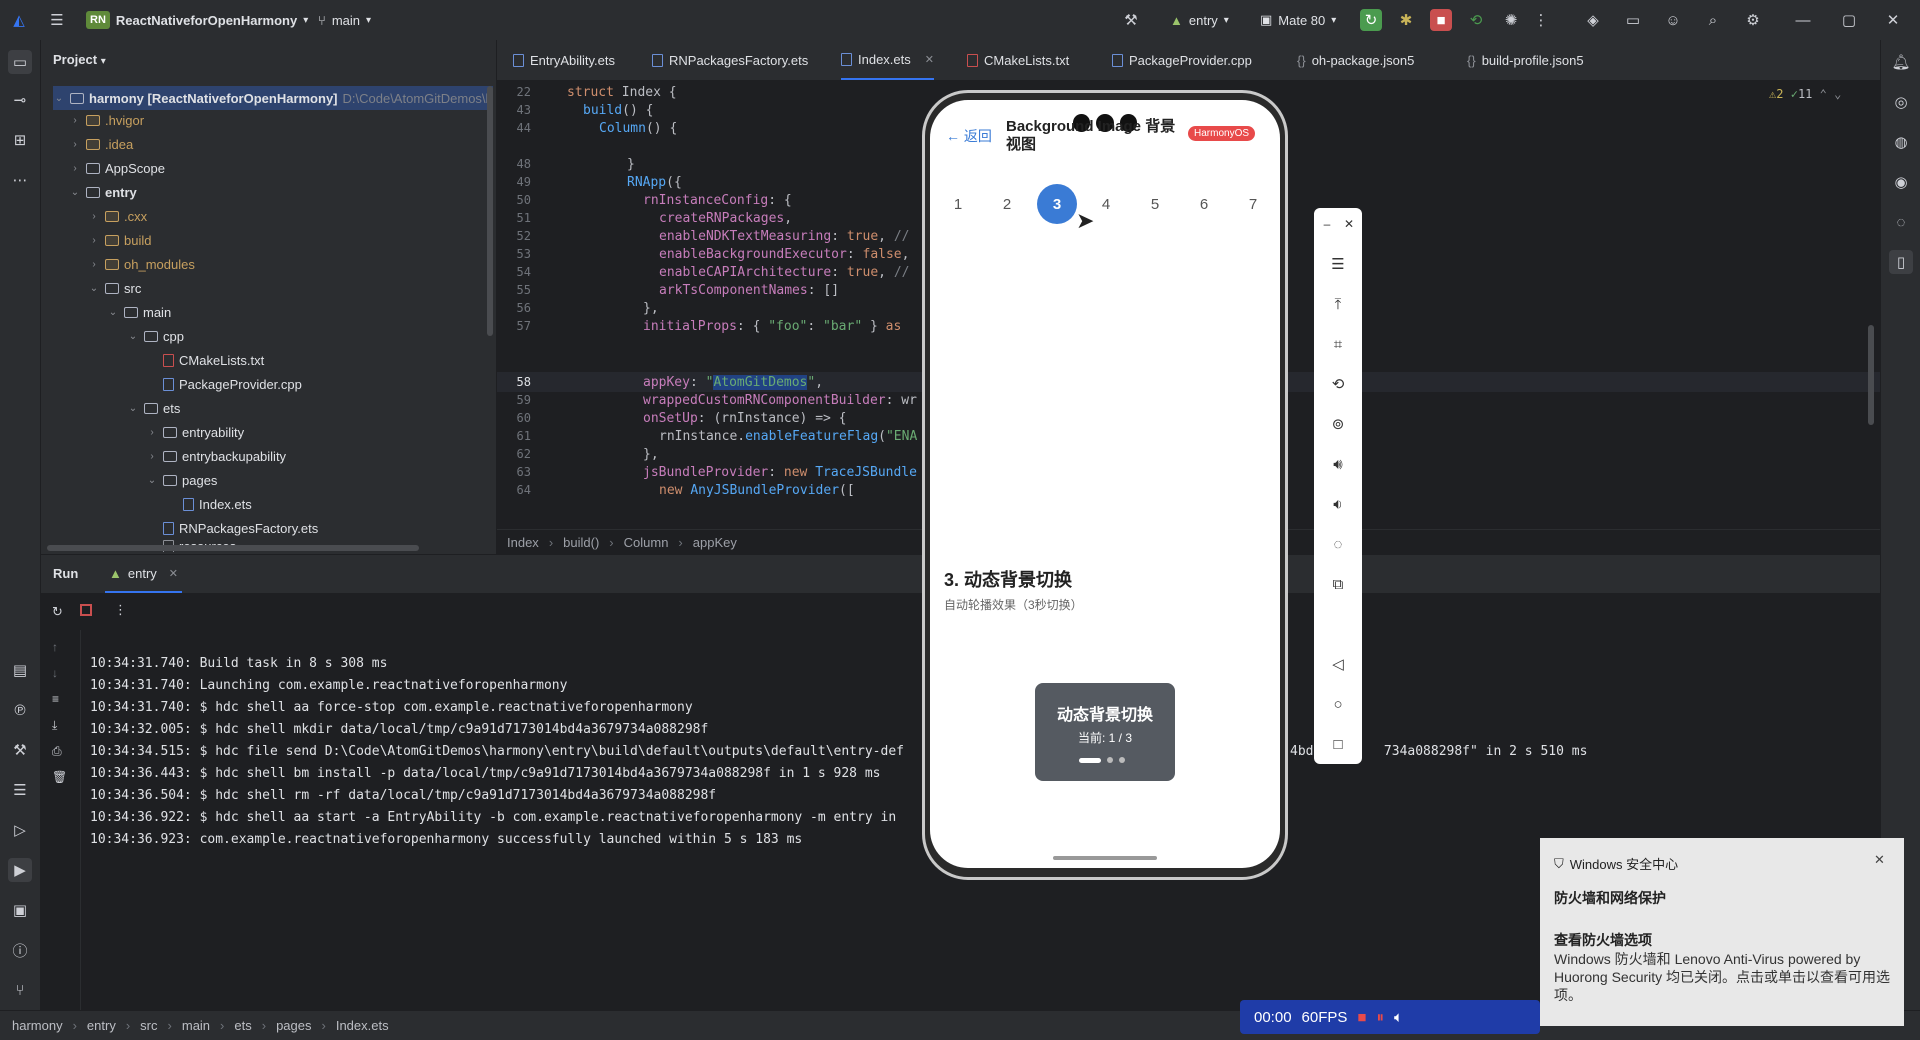 This screenshot has height=1040, width=1920. What do you see at coordinates (1753, 20) in the screenshot?
I see `settings-icon: ⚙` at bounding box center [1753, 20].